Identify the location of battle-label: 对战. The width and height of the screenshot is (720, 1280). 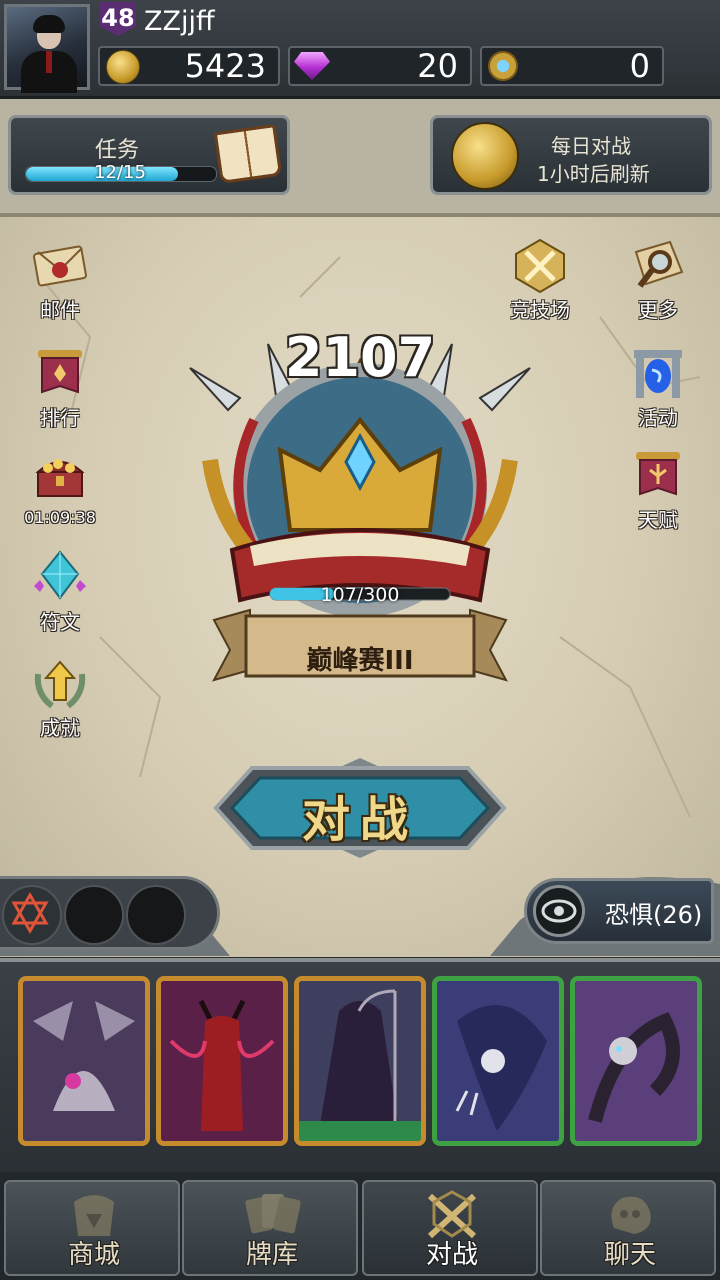
(359, 820).